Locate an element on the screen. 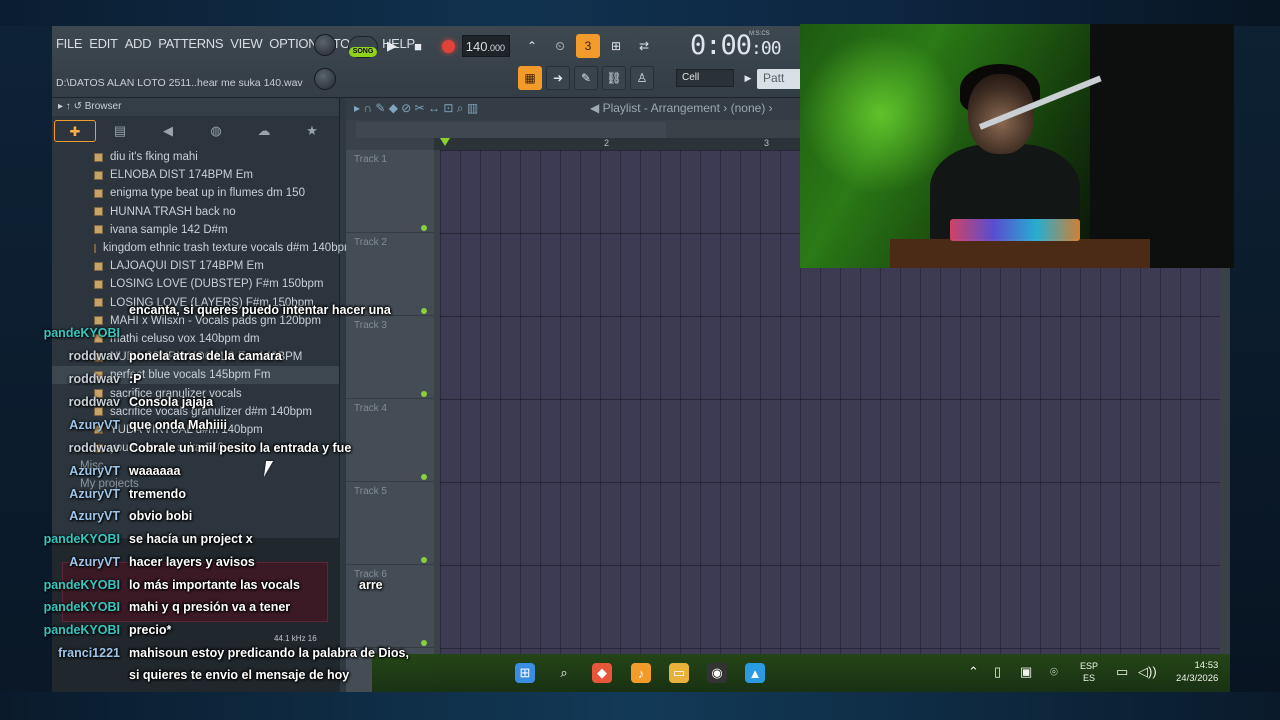 The image size is (1280, 720). menu-view: VIEW is located at coordinates (246, 43).